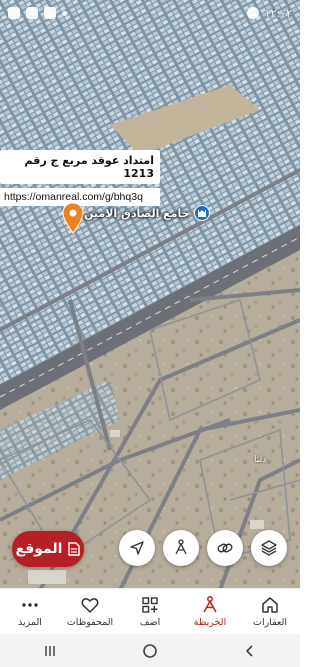 The image size is (320, 667). I want to click on gallery-icon, so click(50, 13).